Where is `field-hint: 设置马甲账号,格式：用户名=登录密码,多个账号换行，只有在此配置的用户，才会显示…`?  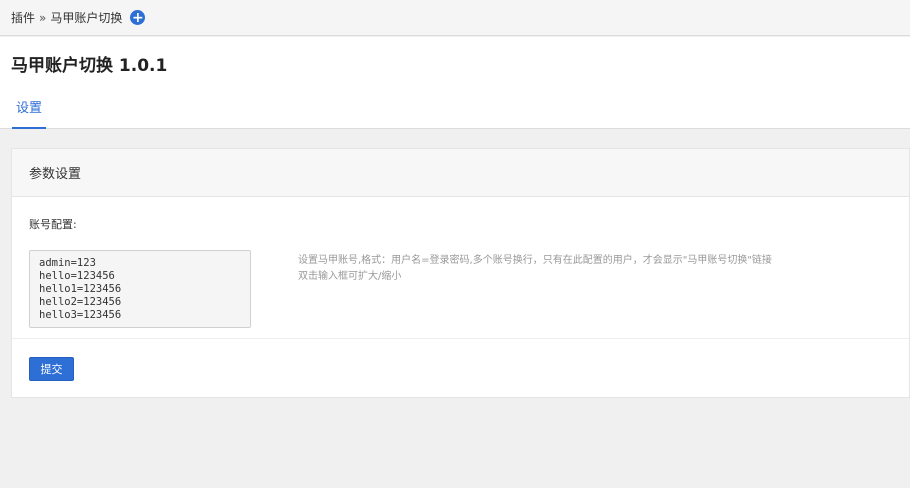 field-hint: 设置马甲账号,格式：用户名=登录密码,多个账号换行，只有在此配置的用户，才会显示… is located at coordinates (535, 269).